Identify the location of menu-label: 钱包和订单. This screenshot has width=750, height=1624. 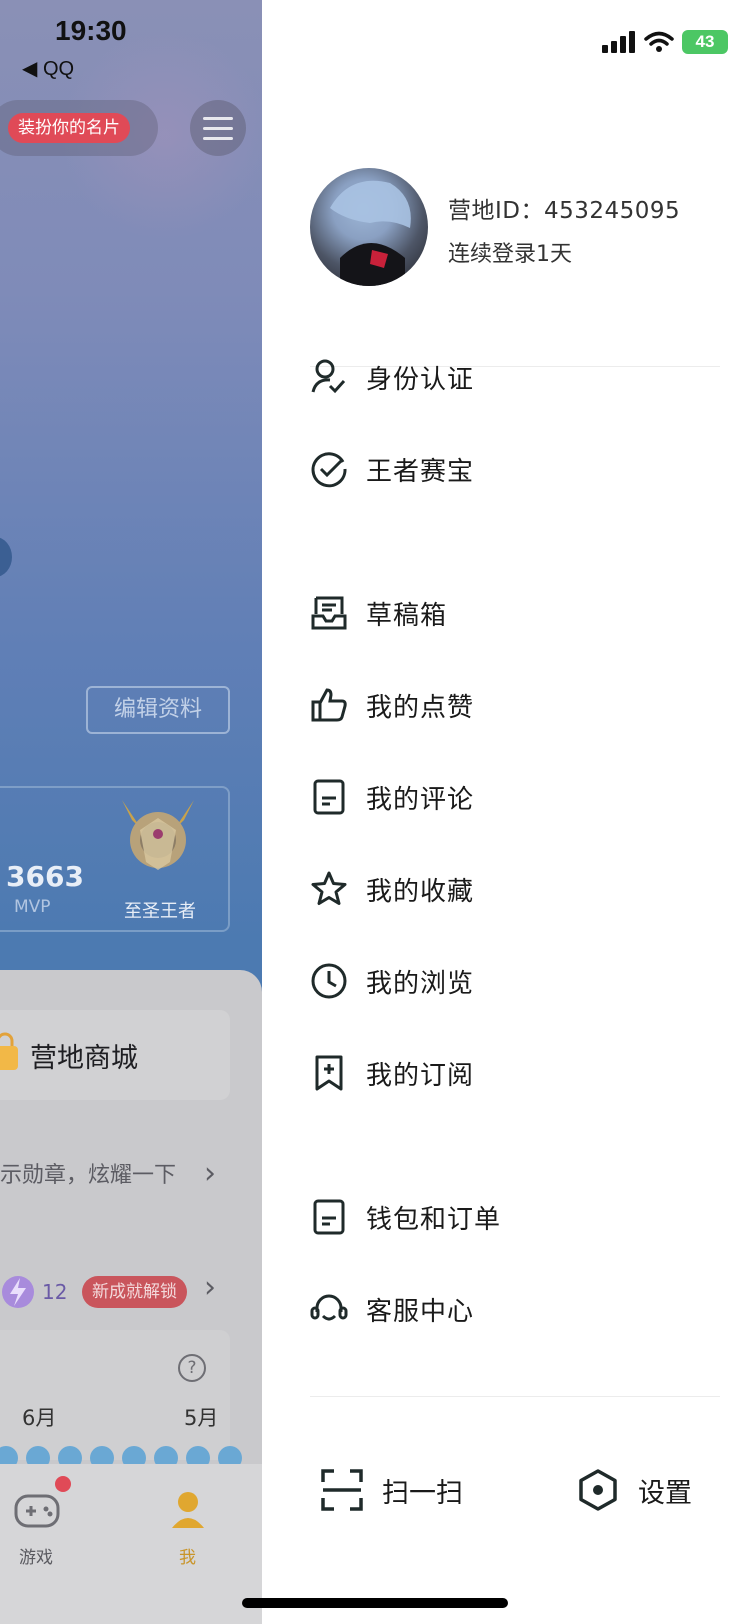
(434, 1219).